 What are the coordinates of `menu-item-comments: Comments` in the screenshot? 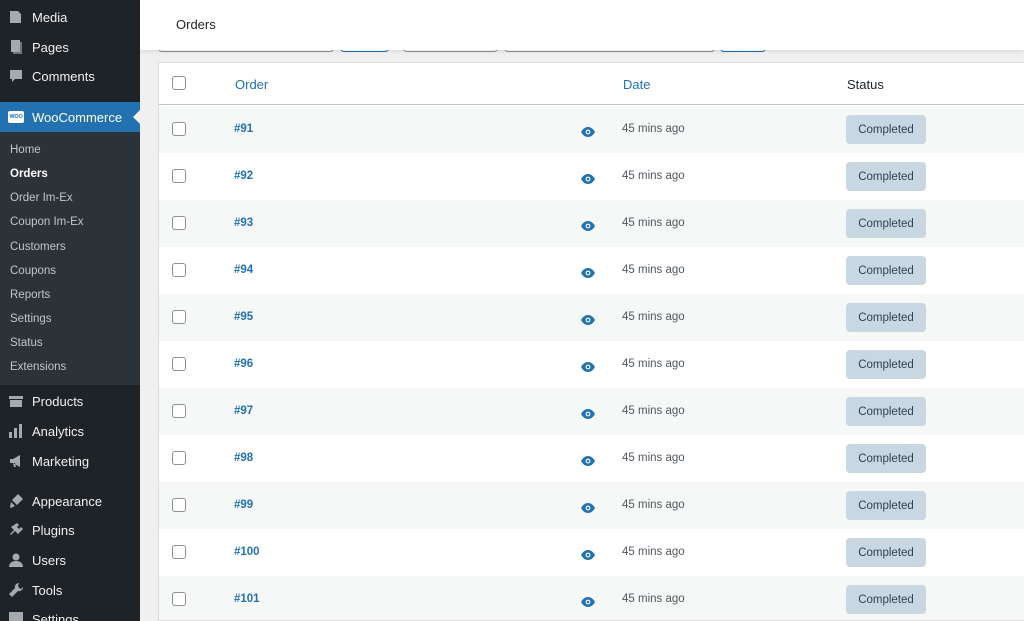 It's located at (70, 76).